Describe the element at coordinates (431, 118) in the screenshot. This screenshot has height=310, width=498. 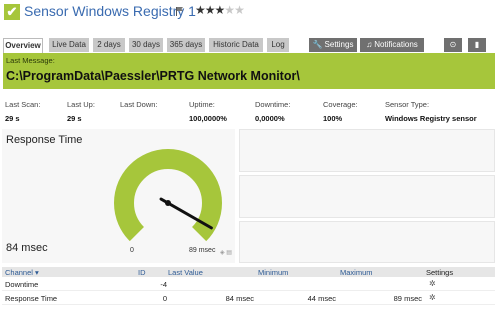
I see `stat-value: Windows Registry sensor` at that location.